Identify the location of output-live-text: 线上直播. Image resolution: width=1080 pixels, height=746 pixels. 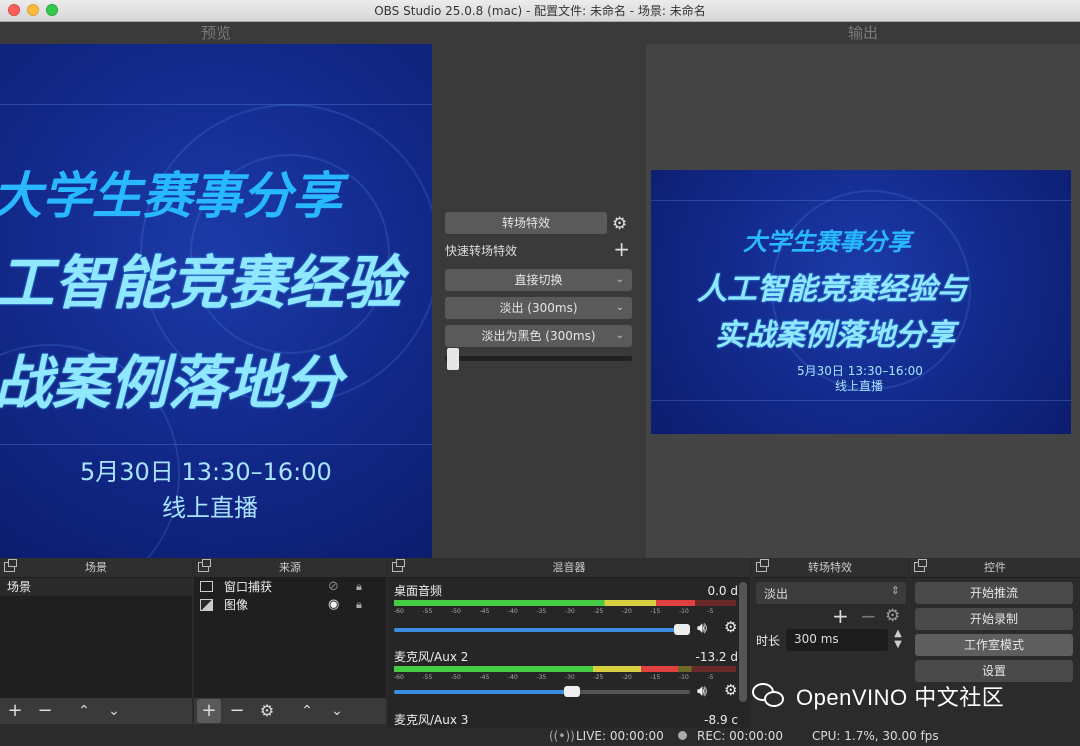
(859, 386).